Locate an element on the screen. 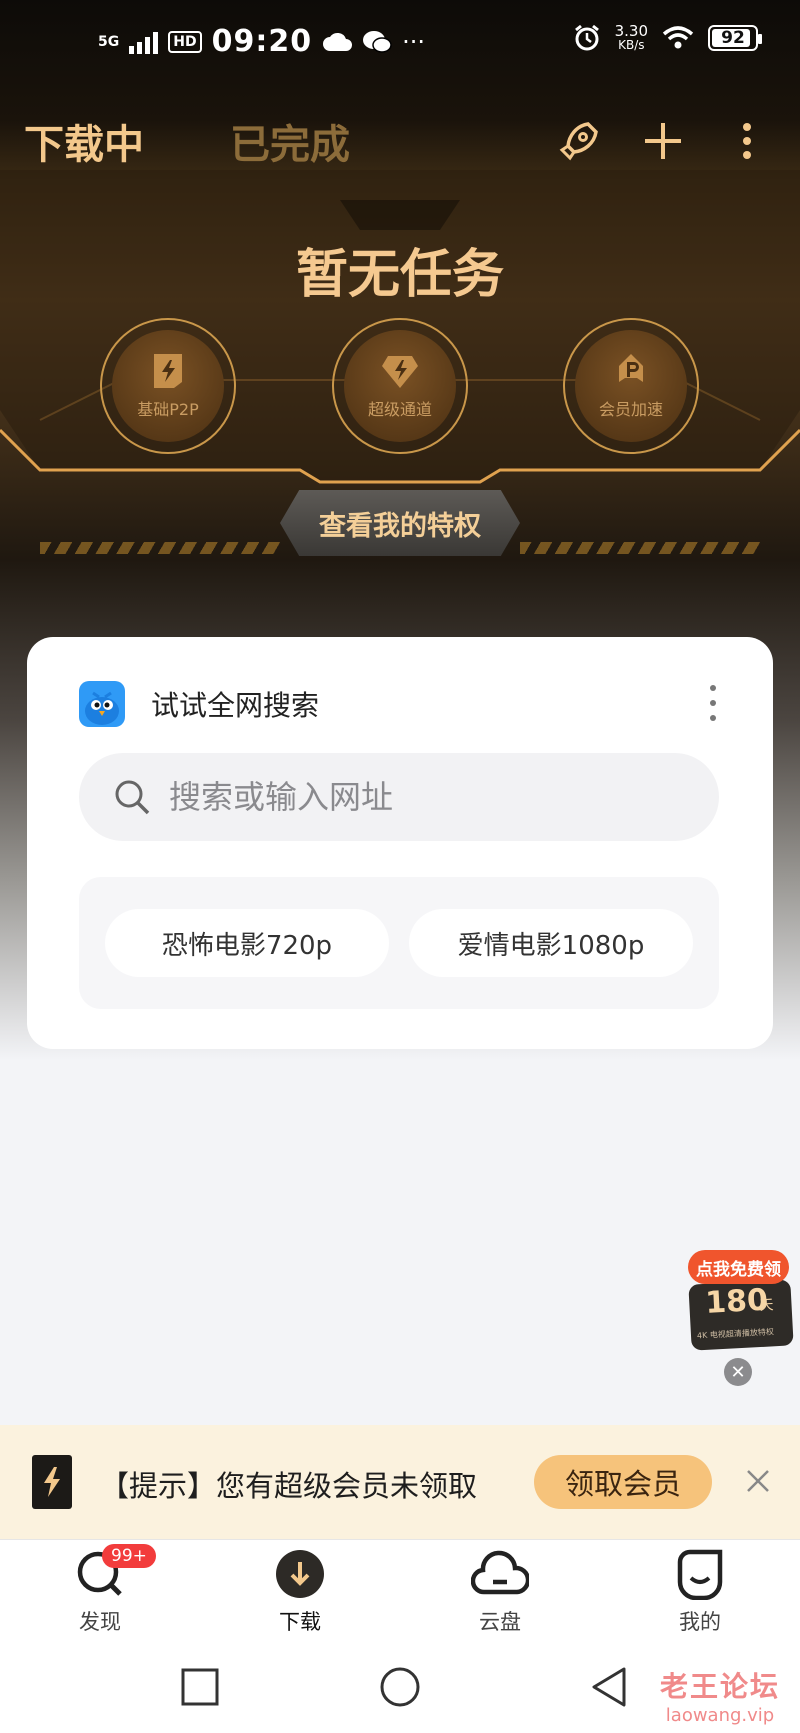  rocket-p-icon is located at coordinates (631, 368).